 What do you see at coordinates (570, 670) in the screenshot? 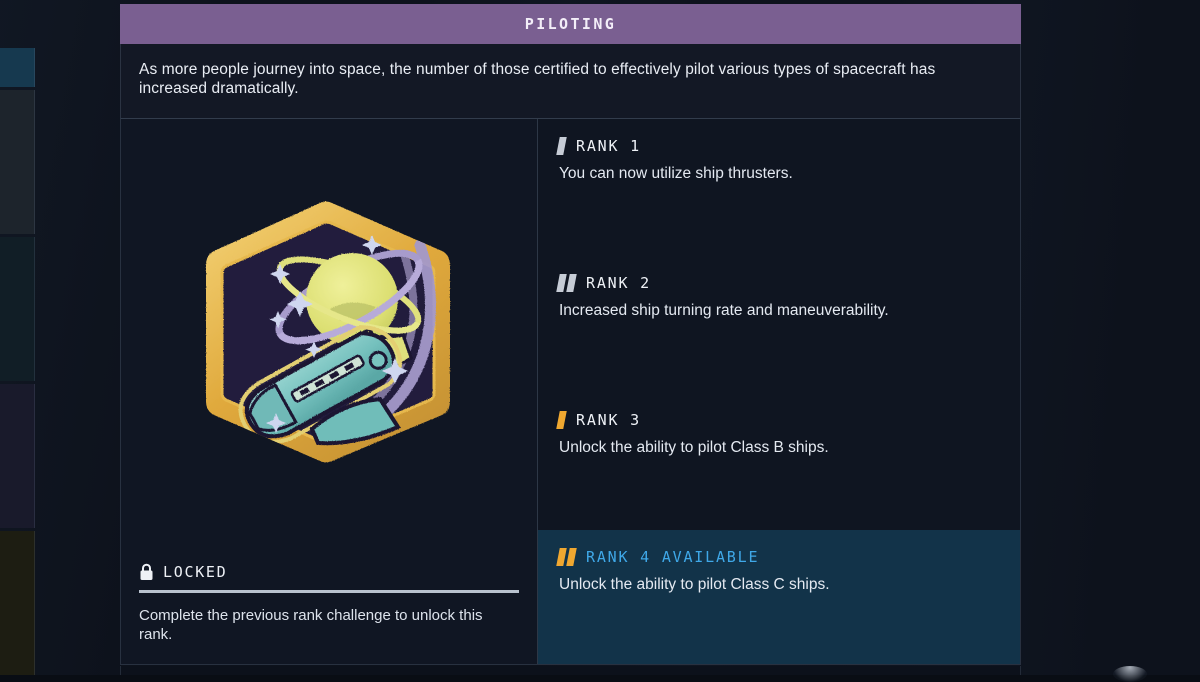
I see `card-bottom-edge` at bounding box center [570, 670].